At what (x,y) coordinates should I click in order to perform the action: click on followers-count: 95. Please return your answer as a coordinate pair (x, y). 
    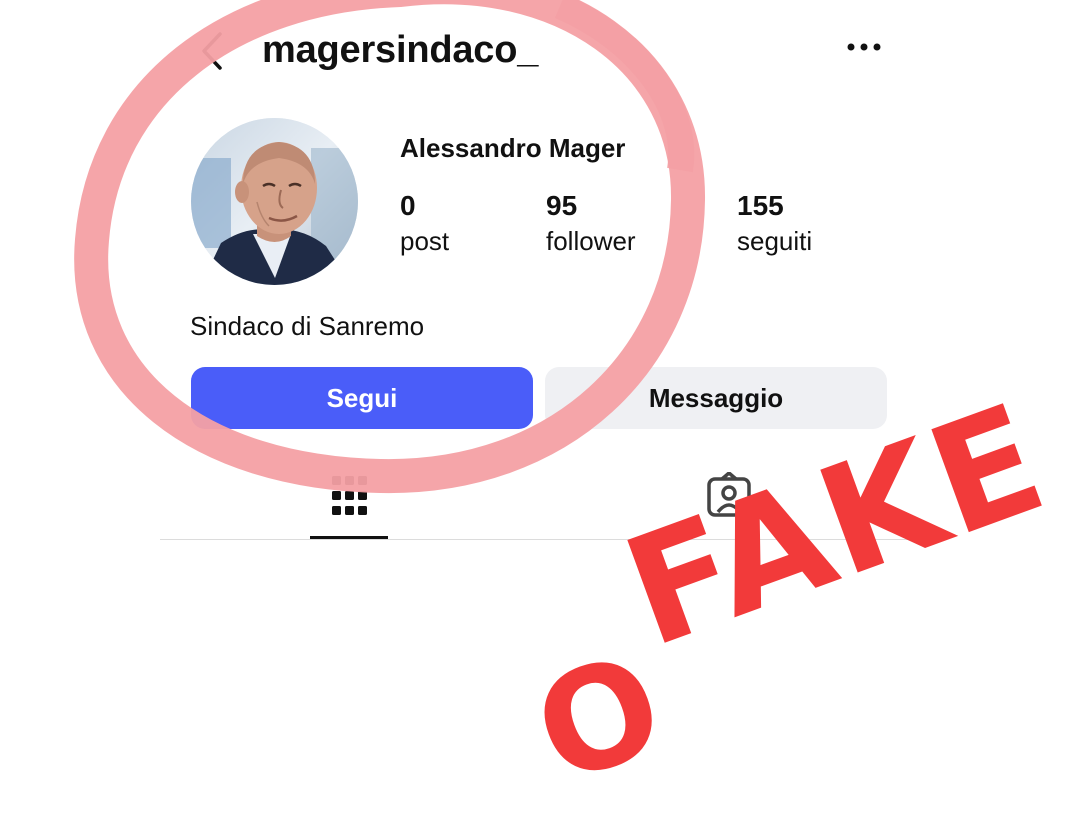
    Looking at the image, I should click on (561, 206).